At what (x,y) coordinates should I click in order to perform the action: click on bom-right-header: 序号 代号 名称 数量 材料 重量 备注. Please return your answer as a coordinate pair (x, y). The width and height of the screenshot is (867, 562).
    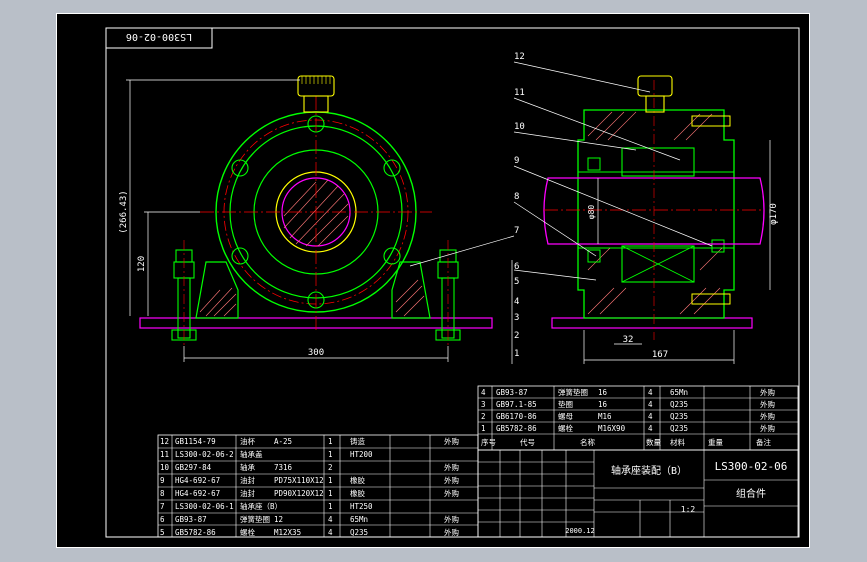
    Looking at the image, I should click on (626, 442).